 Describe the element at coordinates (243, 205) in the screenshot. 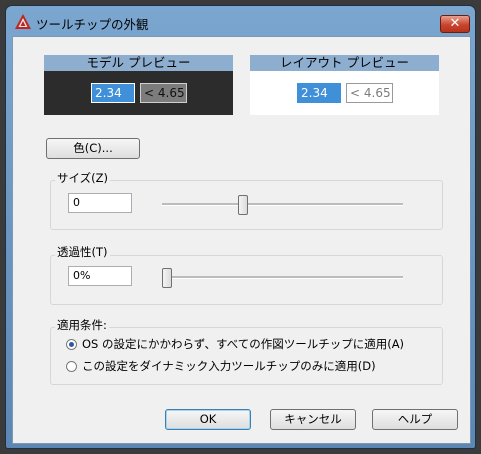

I see `size-slider-thumb` at that location.